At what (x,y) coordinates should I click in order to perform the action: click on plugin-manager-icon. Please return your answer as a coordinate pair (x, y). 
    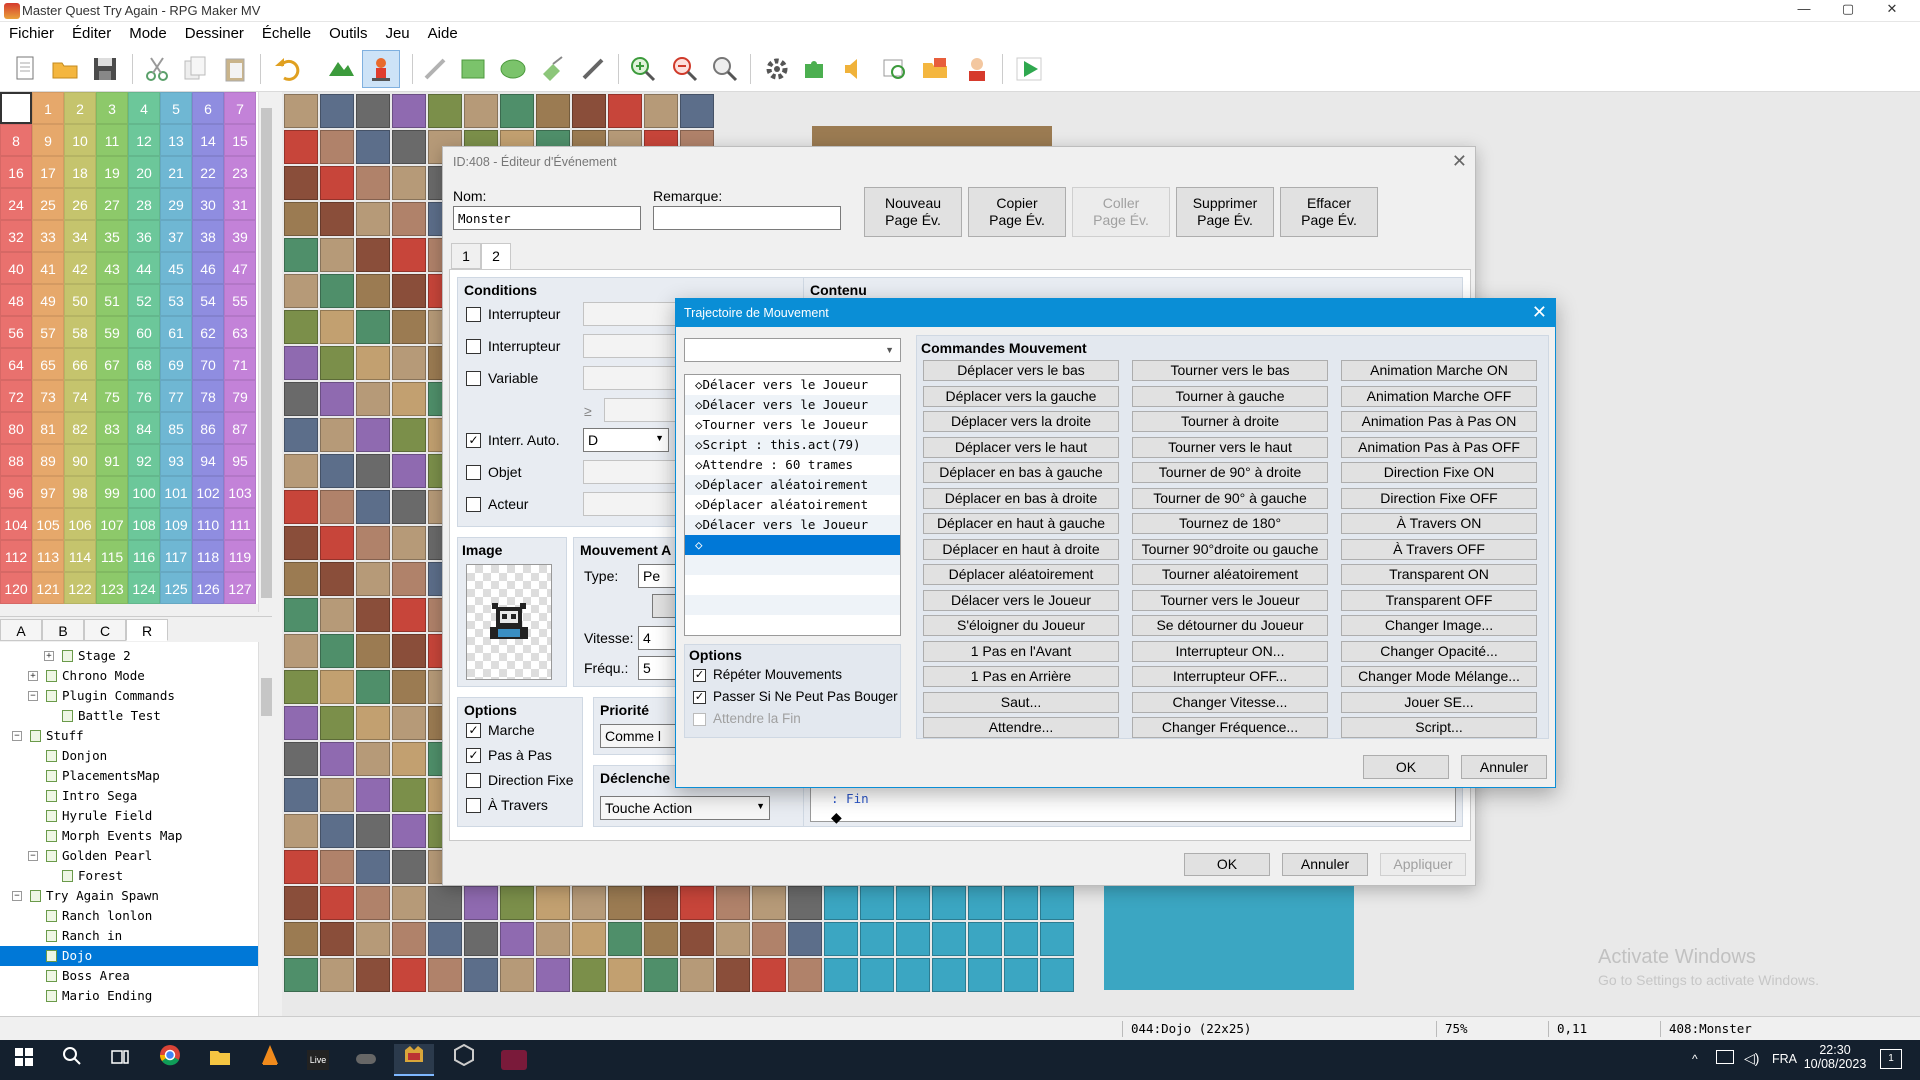
    Looking at the image, I should click on (815, 69).